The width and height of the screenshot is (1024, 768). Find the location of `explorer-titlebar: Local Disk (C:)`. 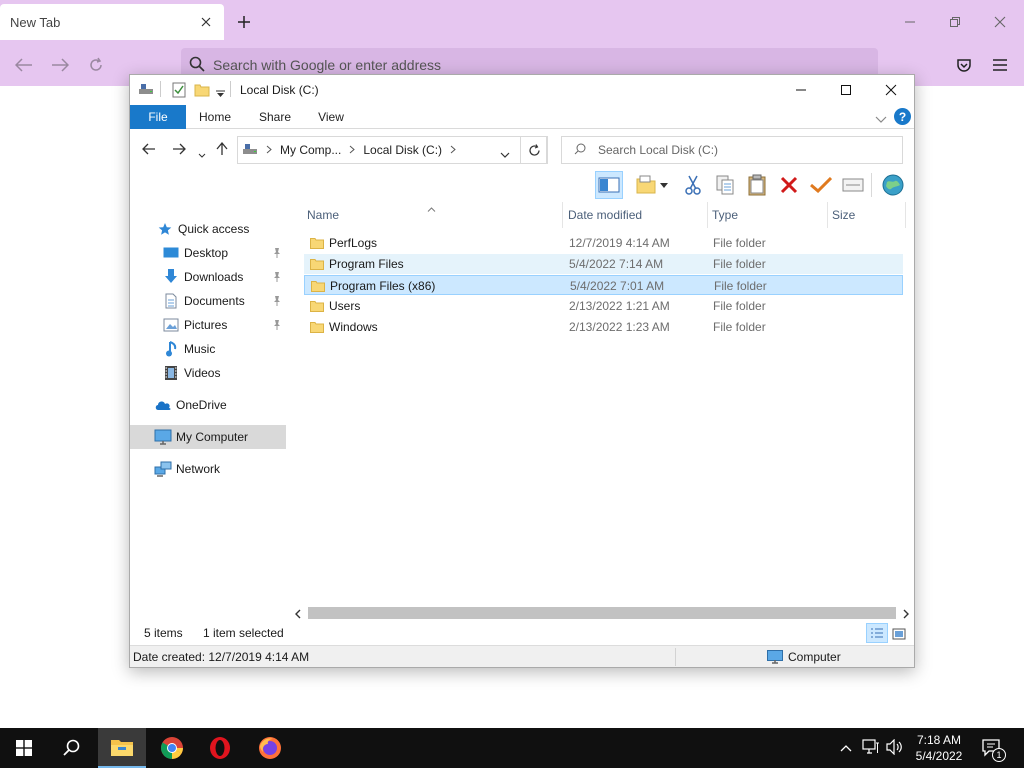

explorer-titlebar: Local Disk (C:) is located at coordinates (522, 90).